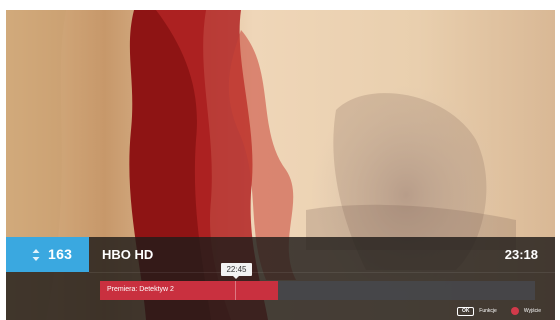  What do you see at coordinates (488, 311) in the screenshot?
I see `ok-hint-label: Funkcje` at bounding box center [488, 311].